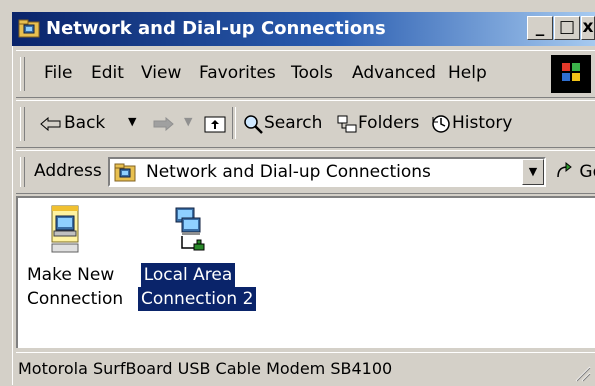 The image size is (595, 386). Describe the element at coordinates (441, 124) in the screenshot. I see `history-icon` at that location.